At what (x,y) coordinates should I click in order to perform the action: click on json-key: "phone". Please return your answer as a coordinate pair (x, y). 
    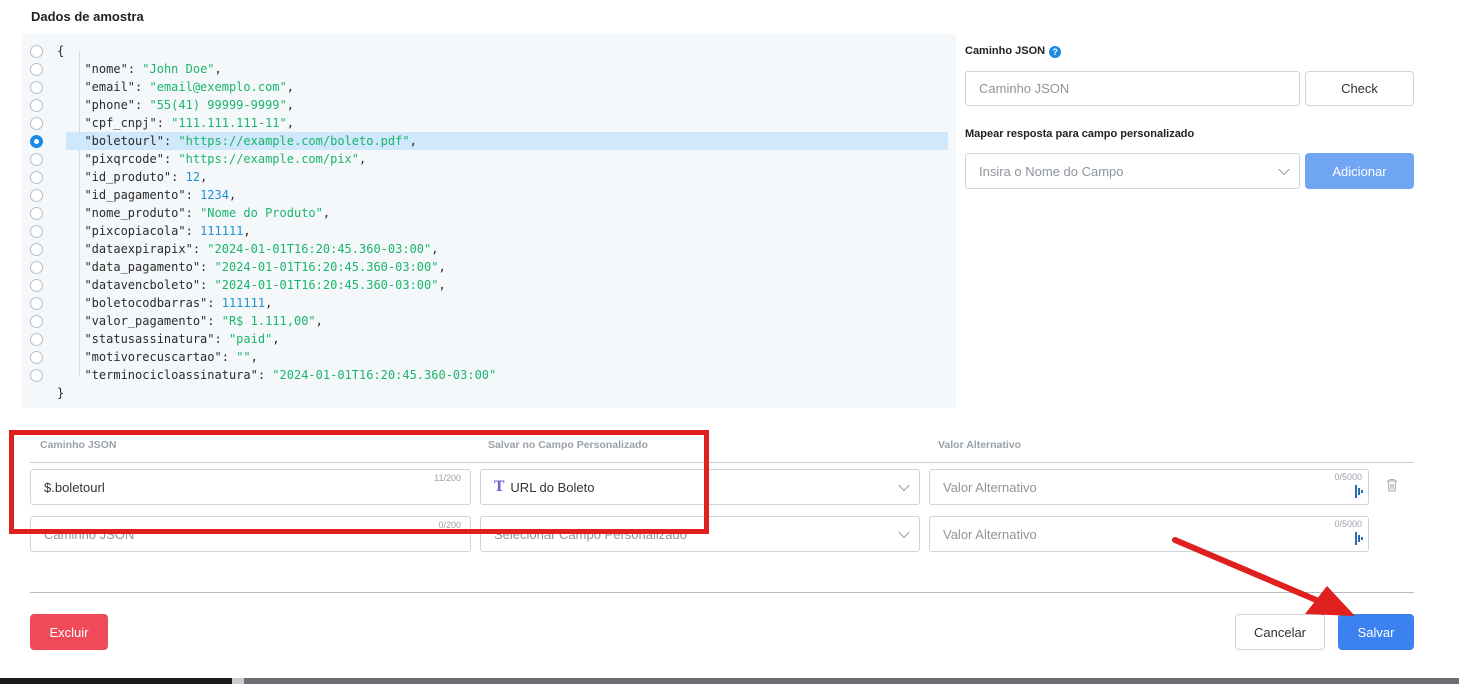
    Looking at the image, I should click on (110, 105).